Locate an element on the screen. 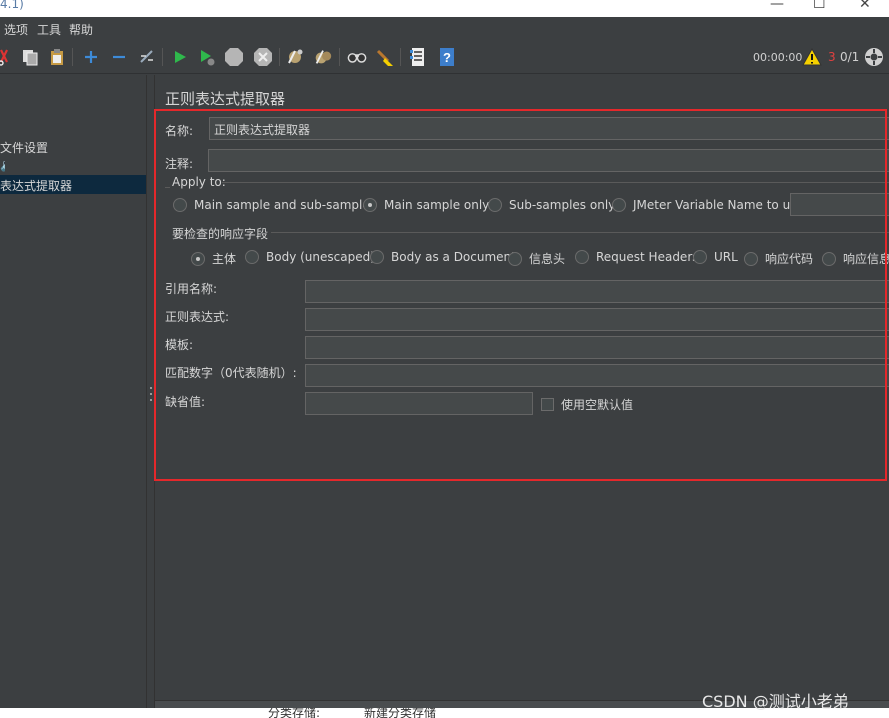  menu-tools: 工具 is located at coordinates (49, 29).